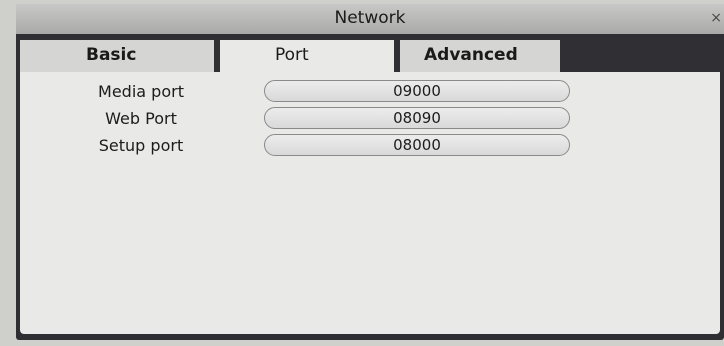 The width and height of the screenshot is (724, 346). I want to click on tab-advanced: Advanced, so click(480, 56).